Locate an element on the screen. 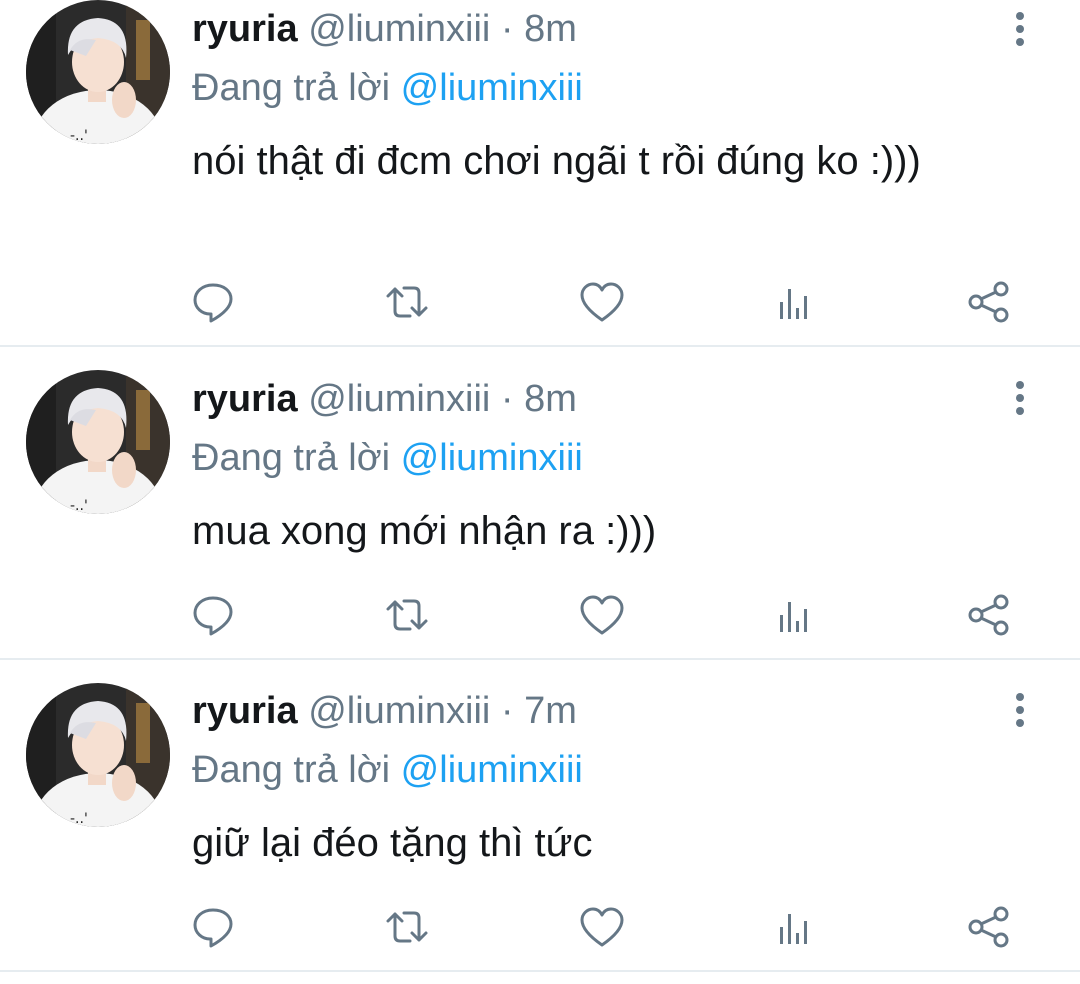 This screenshot has width=1080, height=984. tweet-header: ryuria @liuminxiii · 7m is located at coordinates (384, 711).